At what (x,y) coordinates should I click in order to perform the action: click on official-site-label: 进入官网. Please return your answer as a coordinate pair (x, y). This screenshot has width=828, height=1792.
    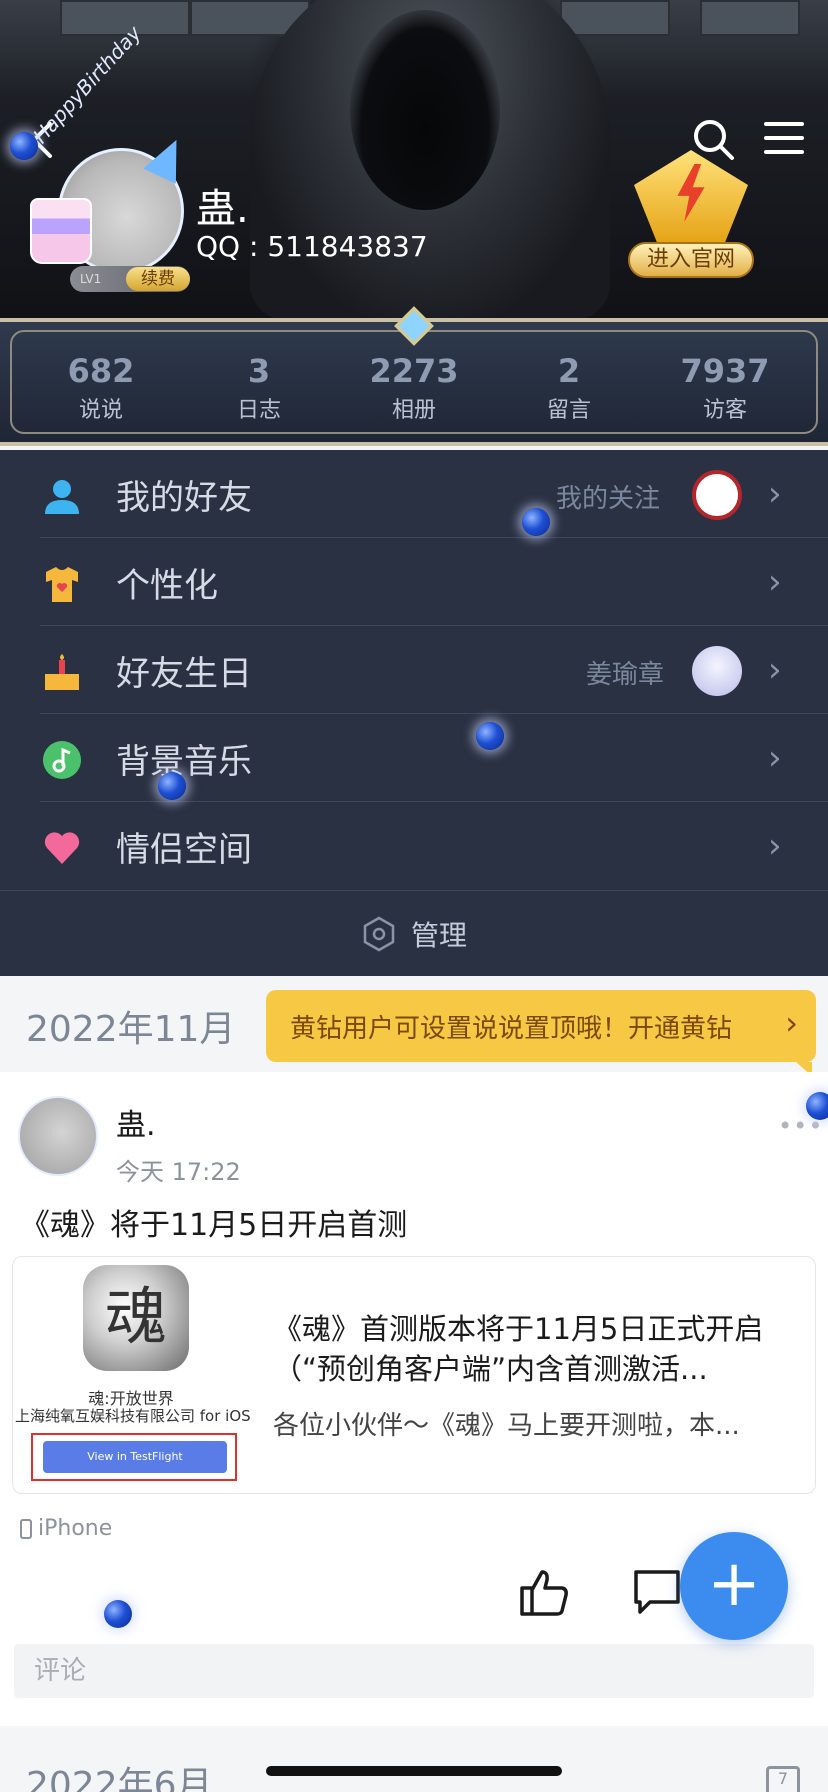
    Looking at the image, I should click on (691, 260).